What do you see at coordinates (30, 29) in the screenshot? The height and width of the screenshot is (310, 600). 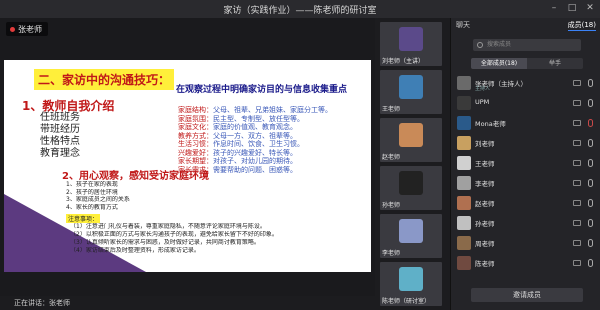 I see `speaker-name: 张老师` at bounding box center [30, 29].